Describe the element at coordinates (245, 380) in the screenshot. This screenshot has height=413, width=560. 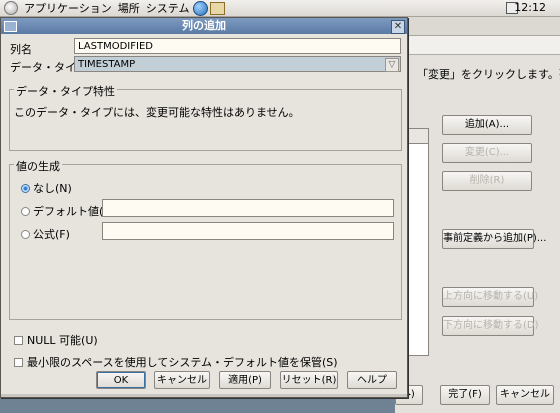
I see `apply-button: 適用(P)` at that location.